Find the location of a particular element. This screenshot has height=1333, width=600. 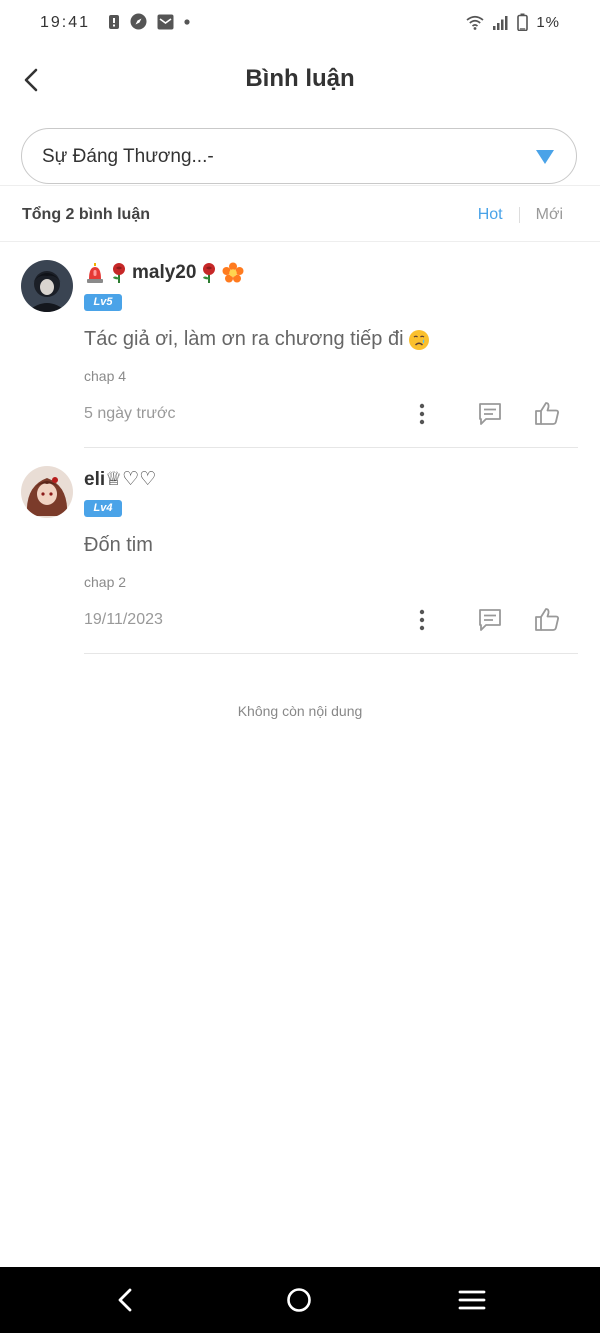

app-header: Bình luận is located at coordinates (300, 80).